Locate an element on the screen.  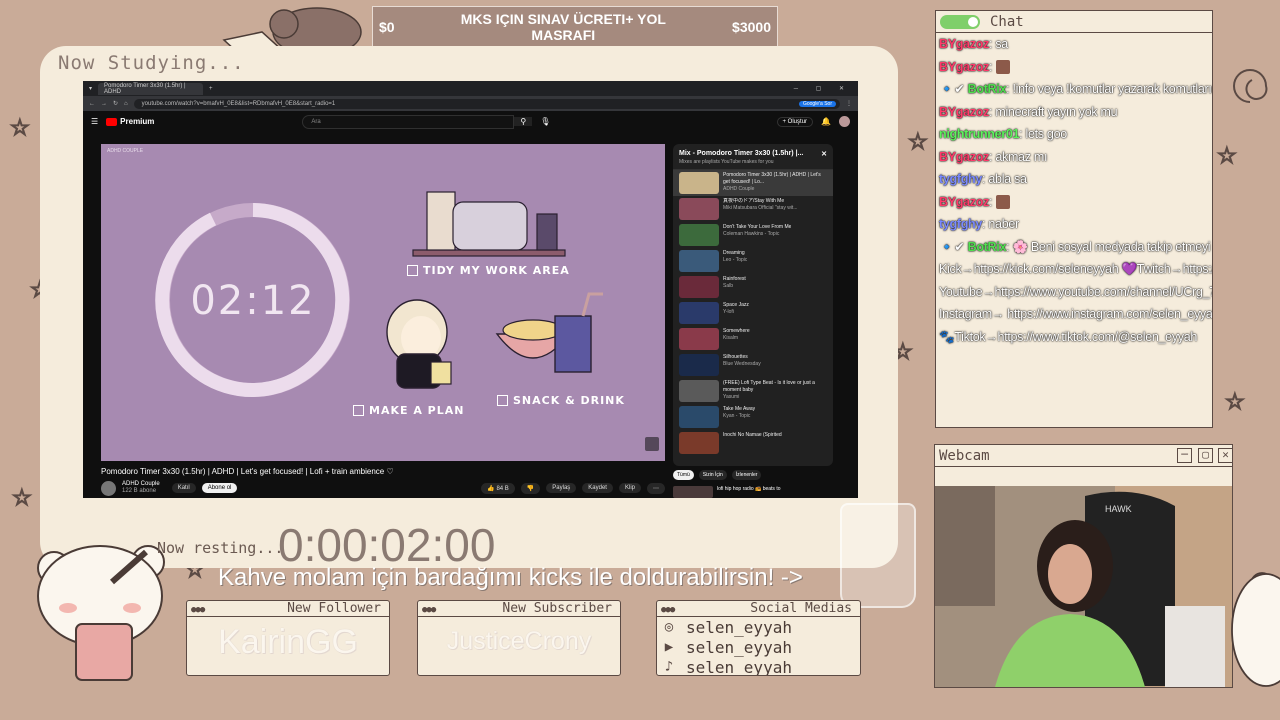
playlist-item: Rainforest Salb is located at coordinates (753, 287).